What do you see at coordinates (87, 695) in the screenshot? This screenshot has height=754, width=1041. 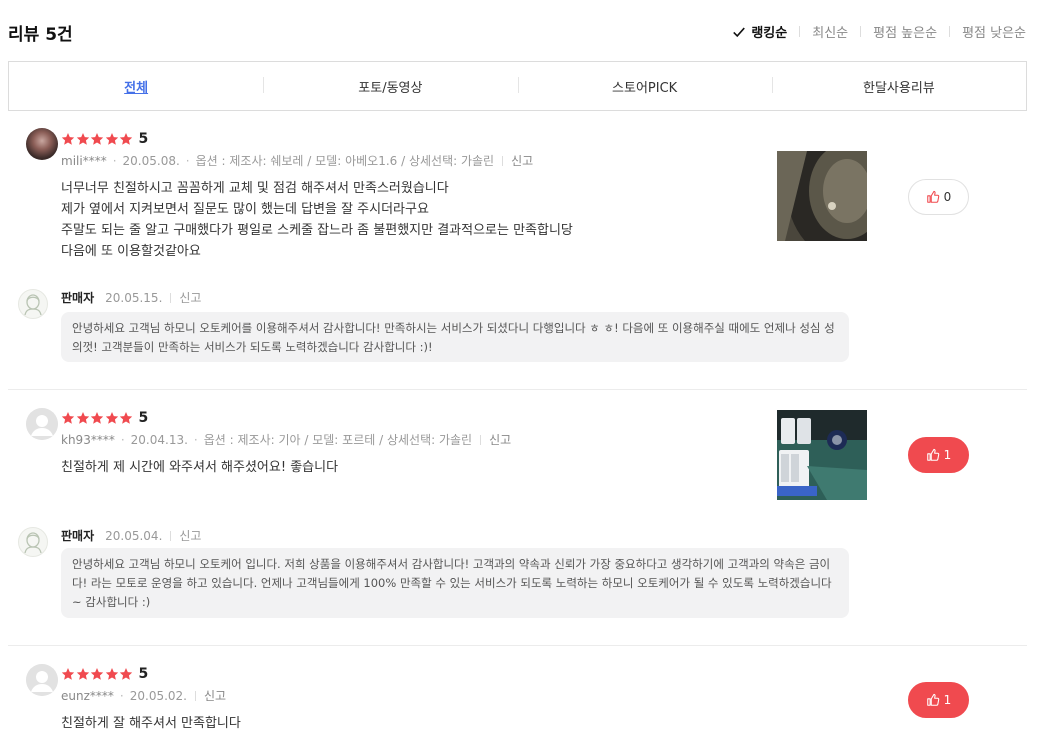 I see `review-user: eunz****` at bounding box center [87, 695].